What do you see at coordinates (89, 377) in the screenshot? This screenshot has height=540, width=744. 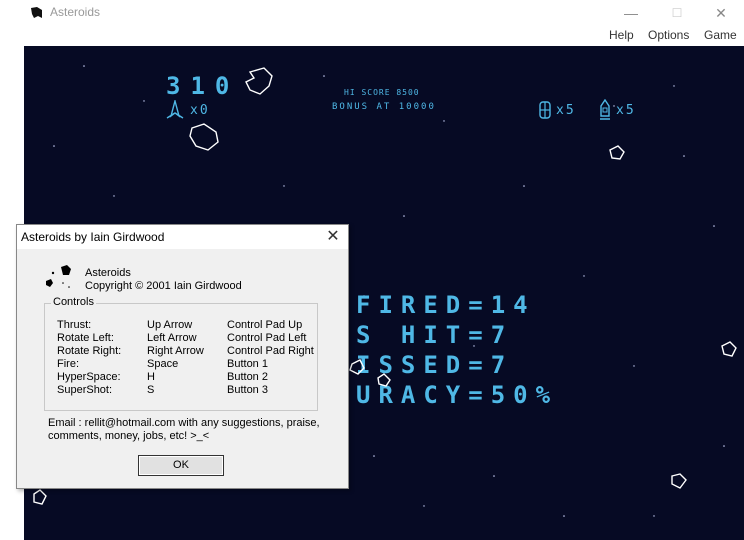 I see `control-action: HyperSpace:` at bounding box center [89, 377].